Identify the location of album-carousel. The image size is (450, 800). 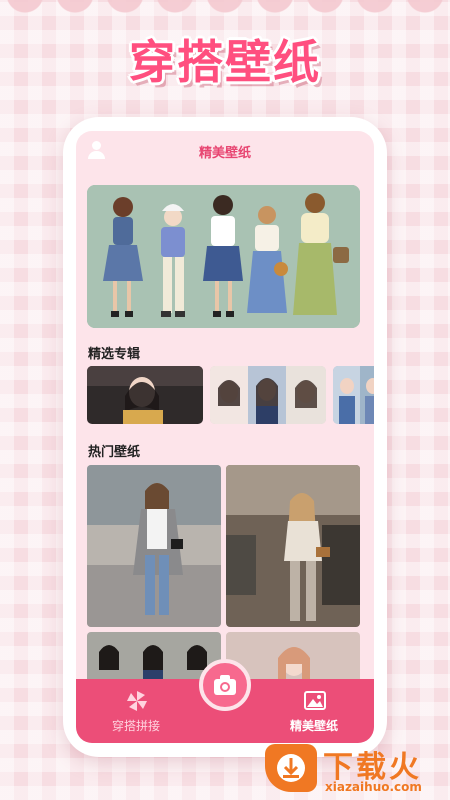
(230, 395).